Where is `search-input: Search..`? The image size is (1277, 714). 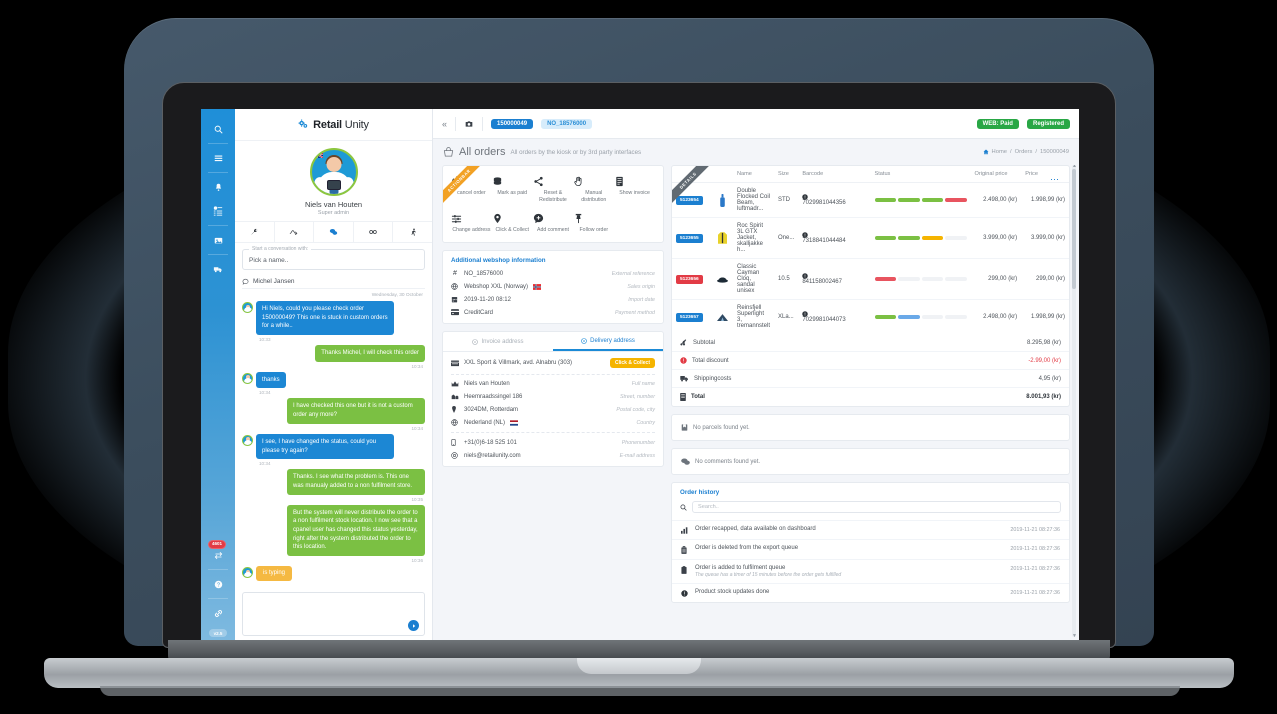
search-input: Search.. is located at coordinates (876, 507).